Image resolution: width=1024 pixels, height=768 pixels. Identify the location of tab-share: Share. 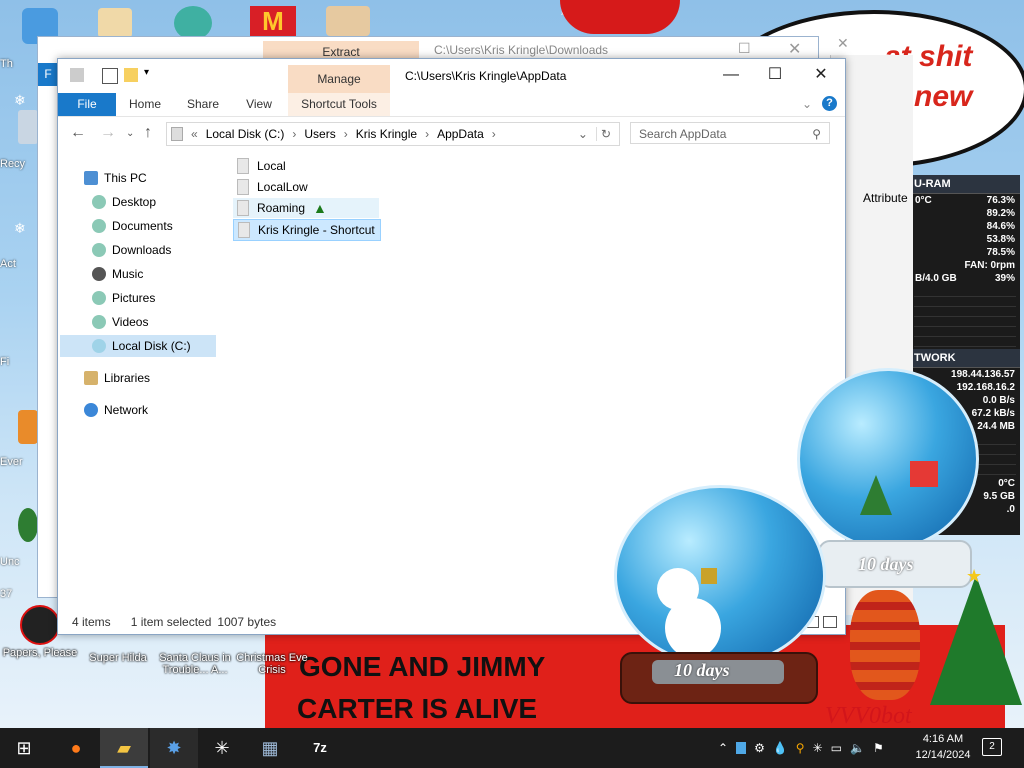
(203, 104).